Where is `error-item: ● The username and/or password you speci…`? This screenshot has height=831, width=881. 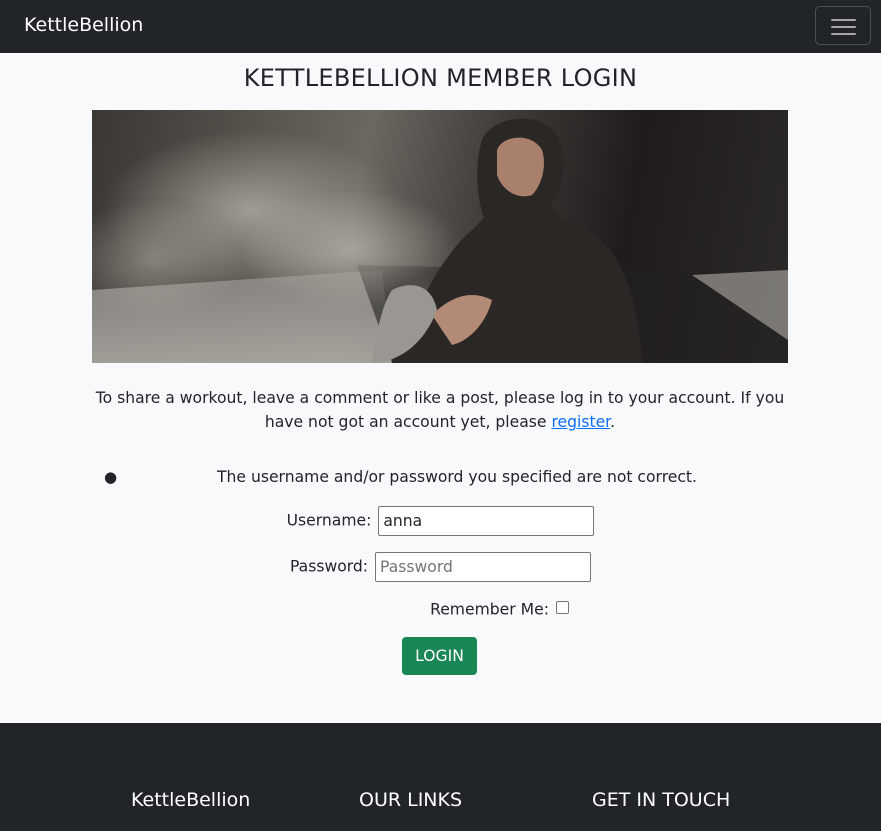 error-item: ● The username and/or password you speci… is located at coordinates (440, 477).